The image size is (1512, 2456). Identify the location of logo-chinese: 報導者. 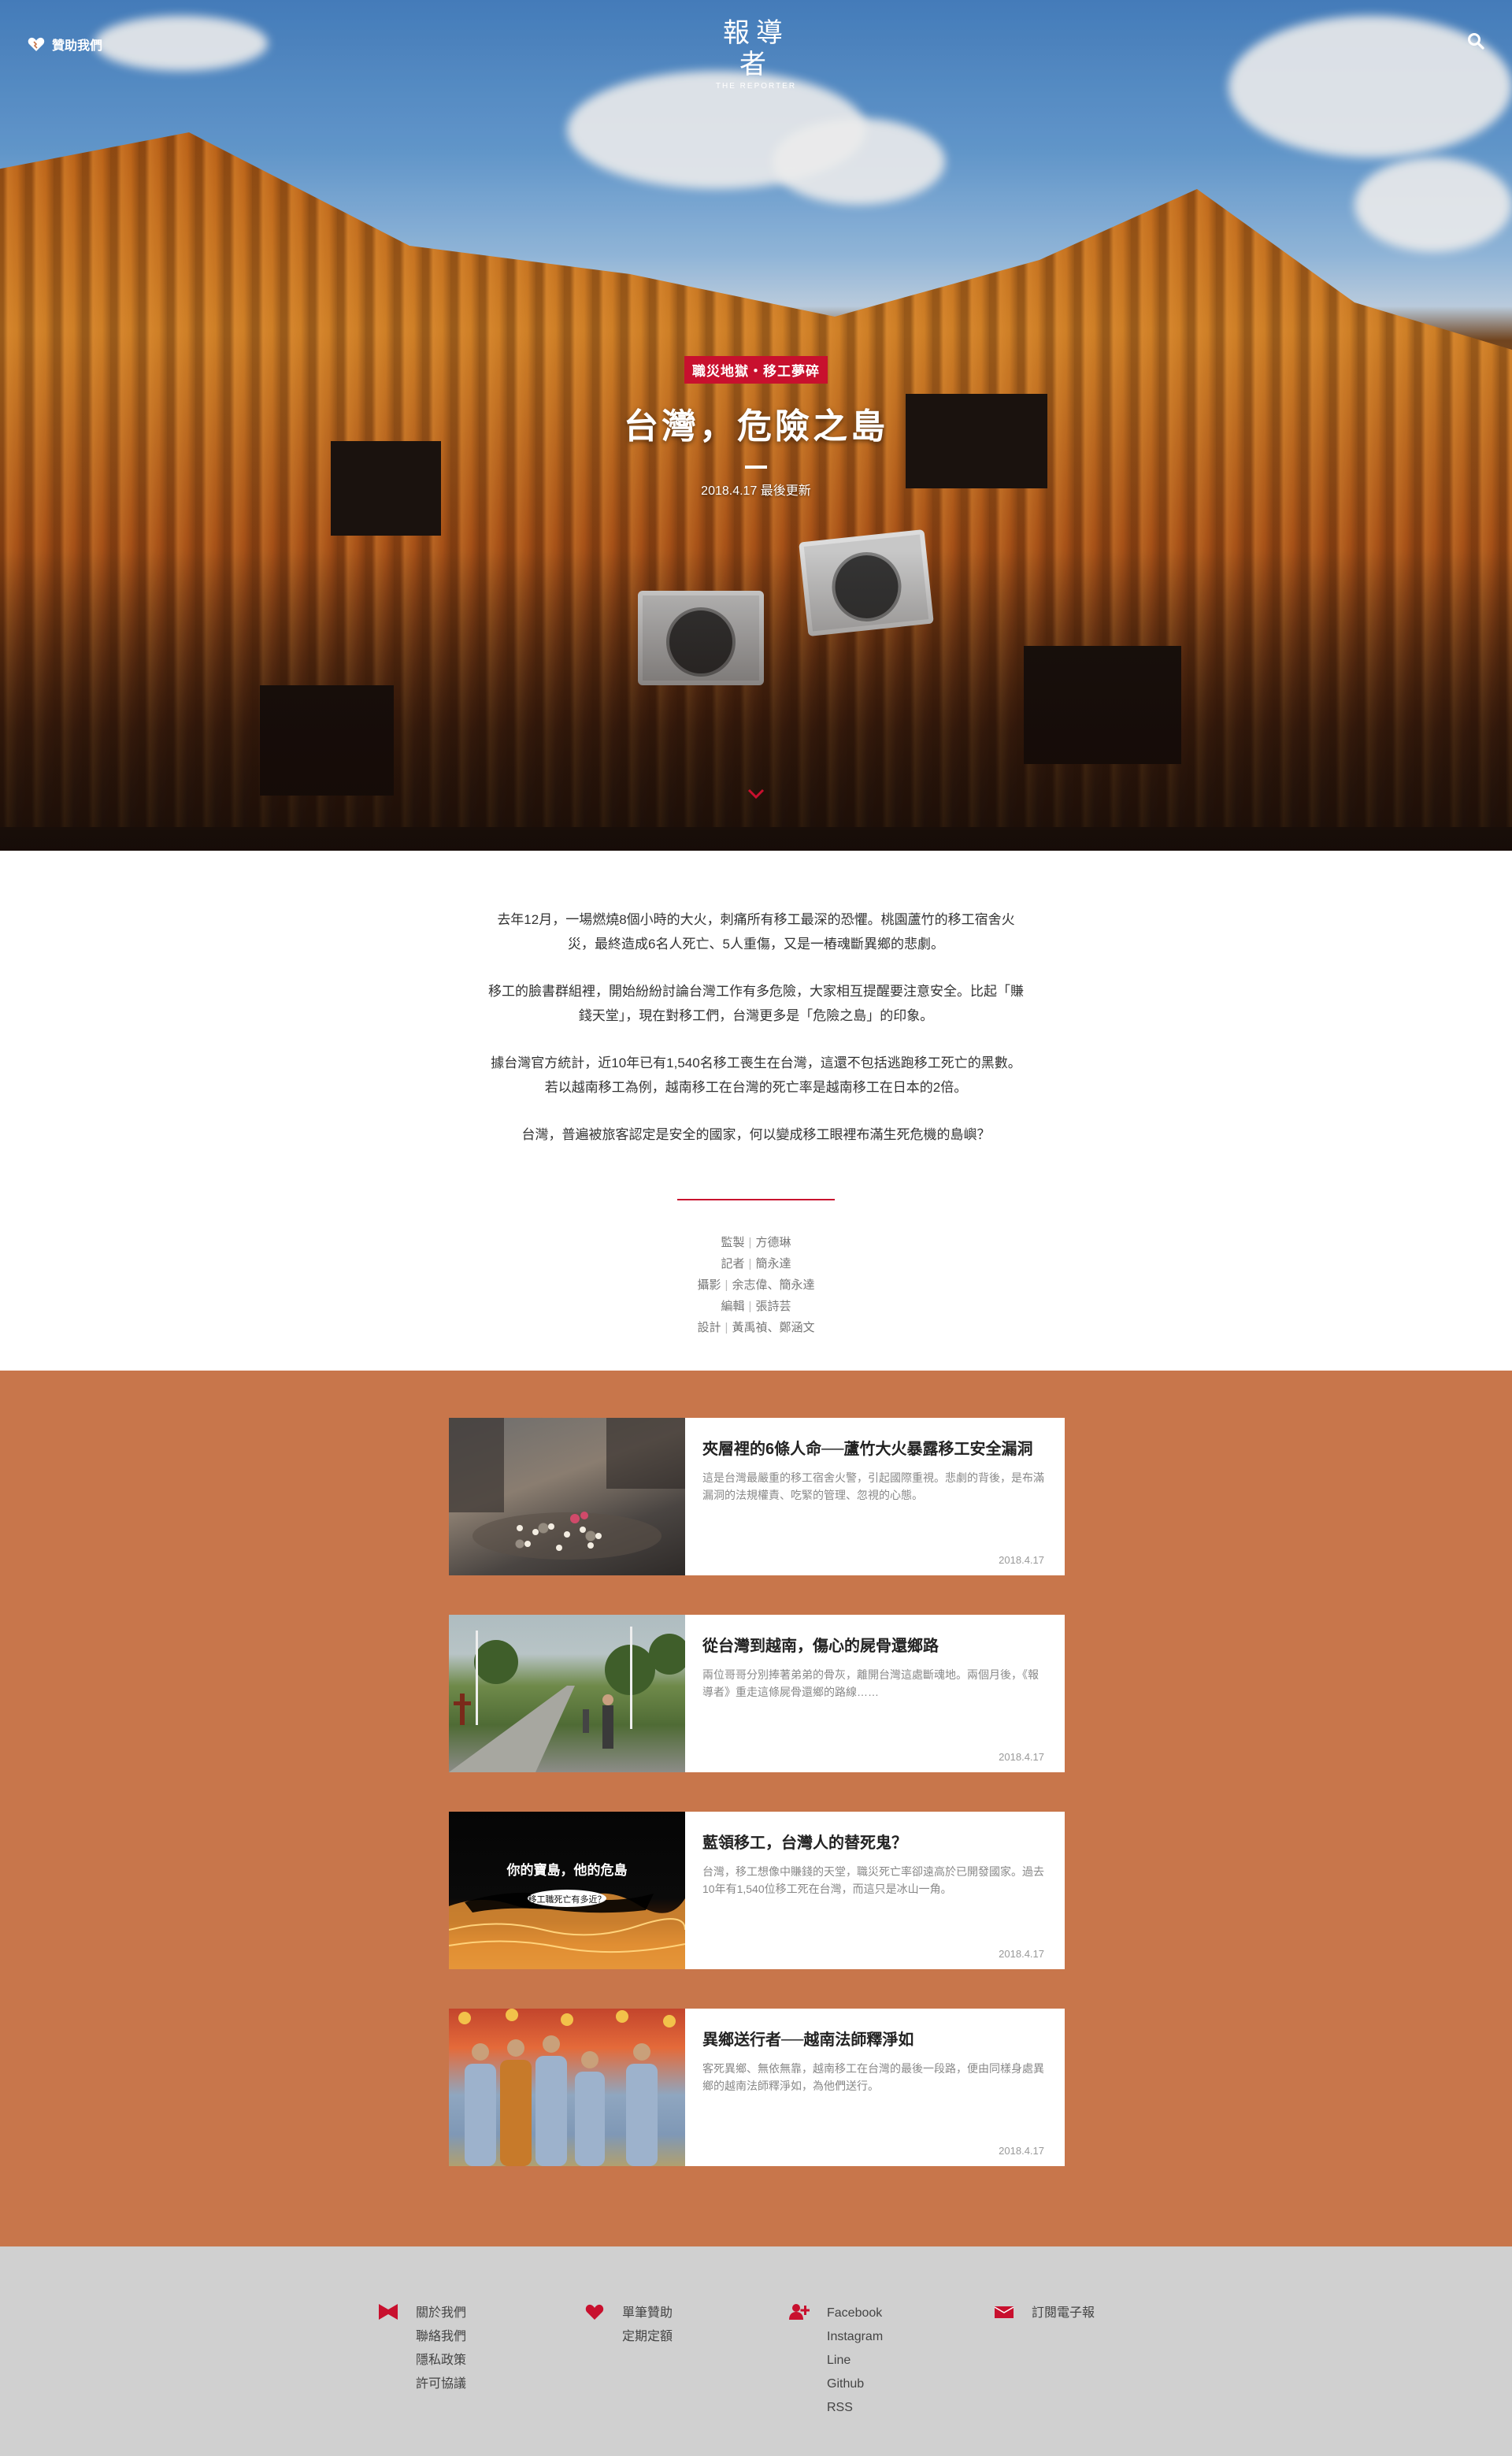
(756, 48).